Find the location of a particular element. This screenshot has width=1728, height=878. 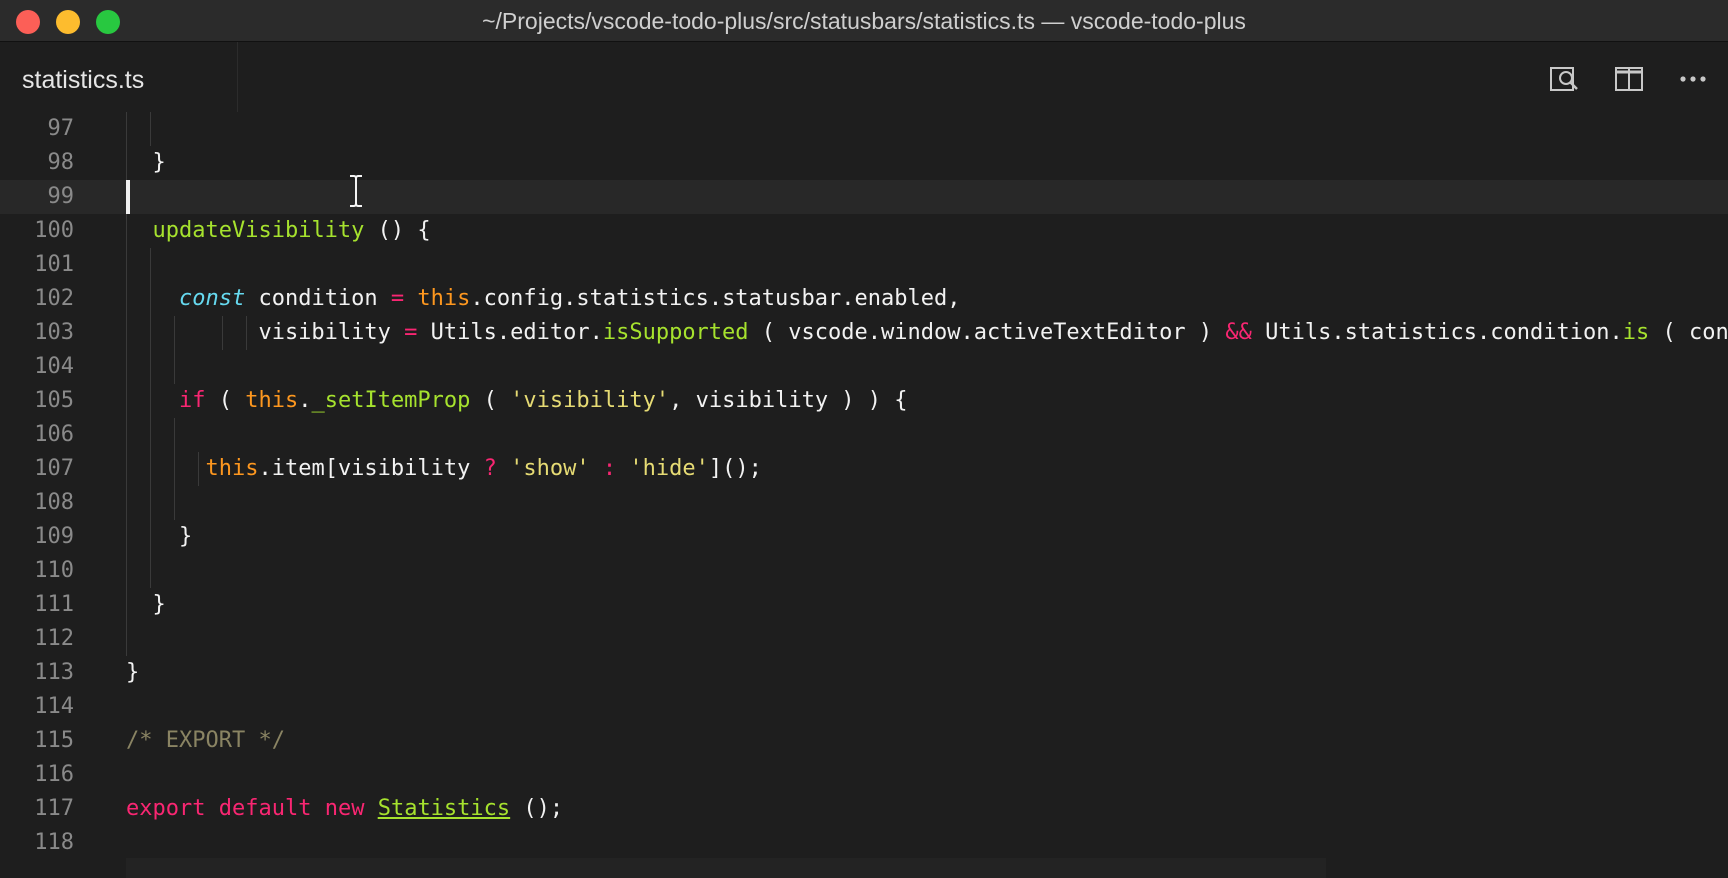

code-line: 117 export default new Statistics (); is located at coordinates (864, 809).